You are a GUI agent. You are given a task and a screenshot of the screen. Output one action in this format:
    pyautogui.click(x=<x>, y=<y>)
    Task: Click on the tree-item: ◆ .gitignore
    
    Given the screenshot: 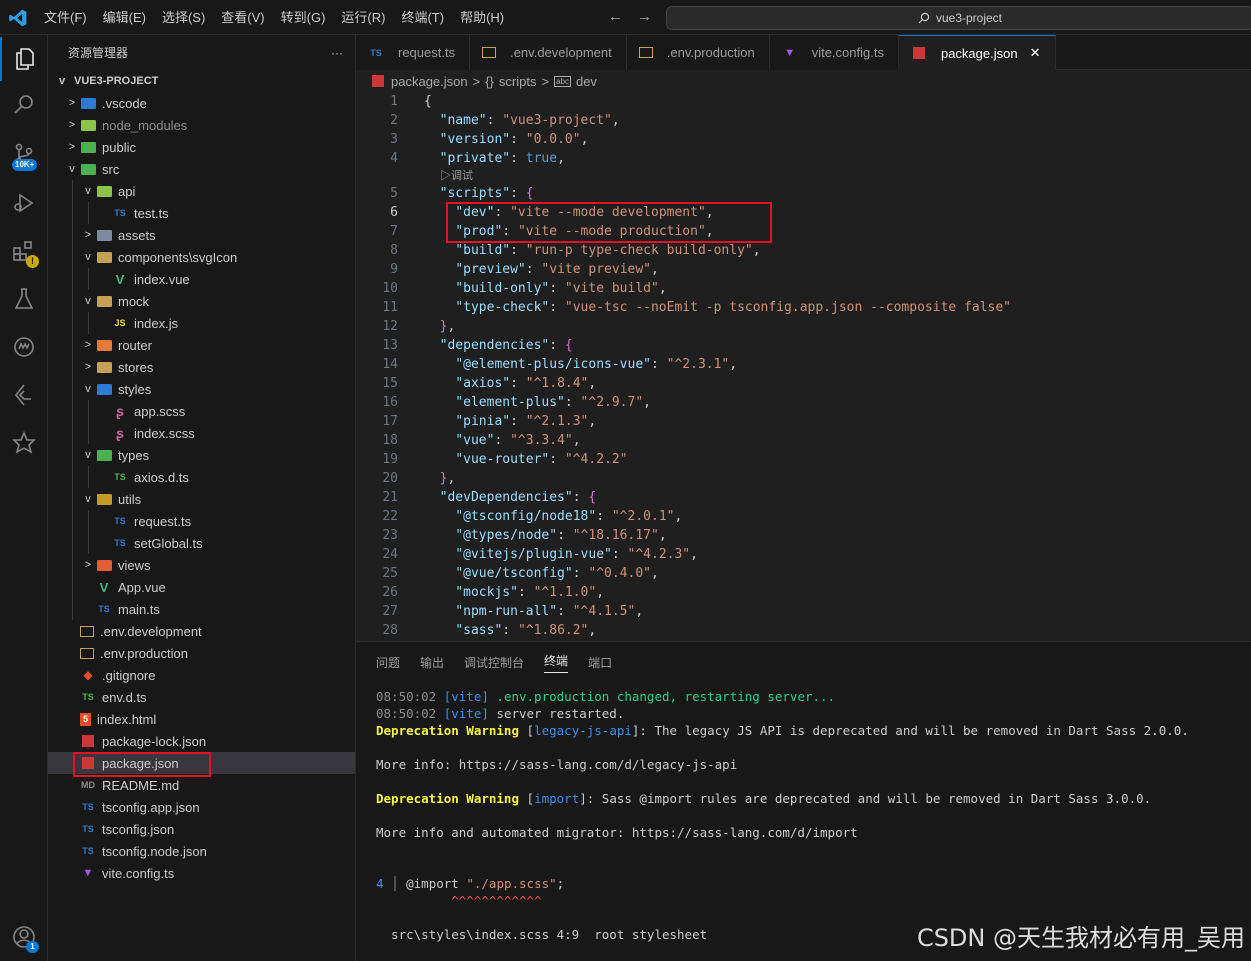 What is the action you would take?
    pyautogui.click(x=201, y=675)
    